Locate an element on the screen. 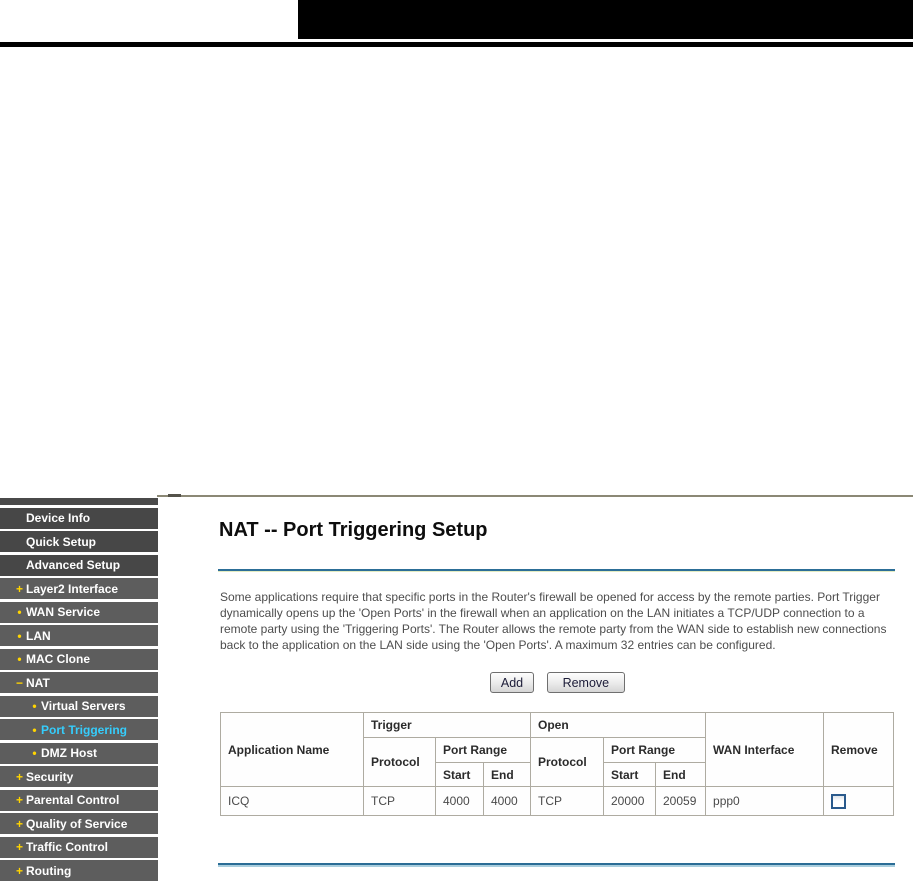 This screenshot has height=884, width=913. cell-open-end: 20059 is located at coordinates (680, 801).